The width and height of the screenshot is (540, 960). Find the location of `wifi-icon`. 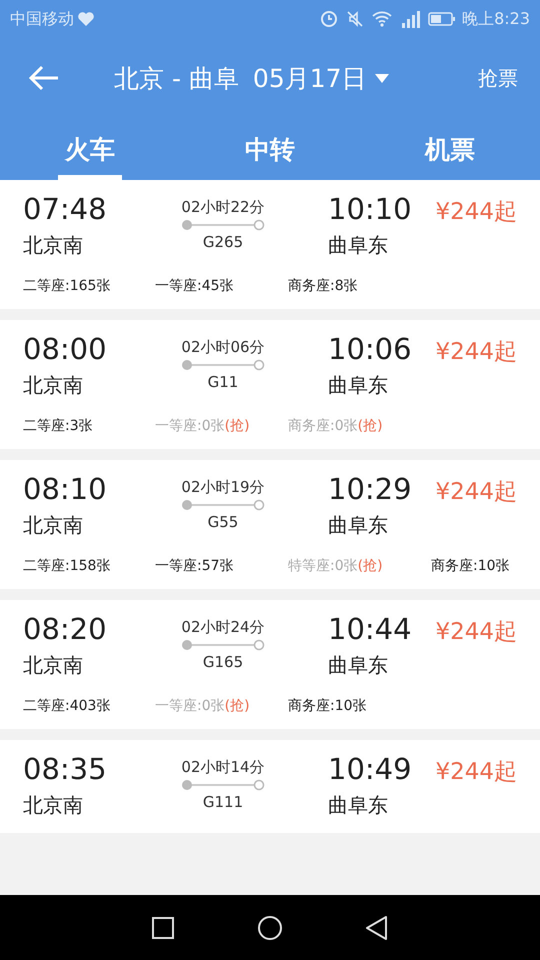

wifi-icon is located at coordinates (382, 19).